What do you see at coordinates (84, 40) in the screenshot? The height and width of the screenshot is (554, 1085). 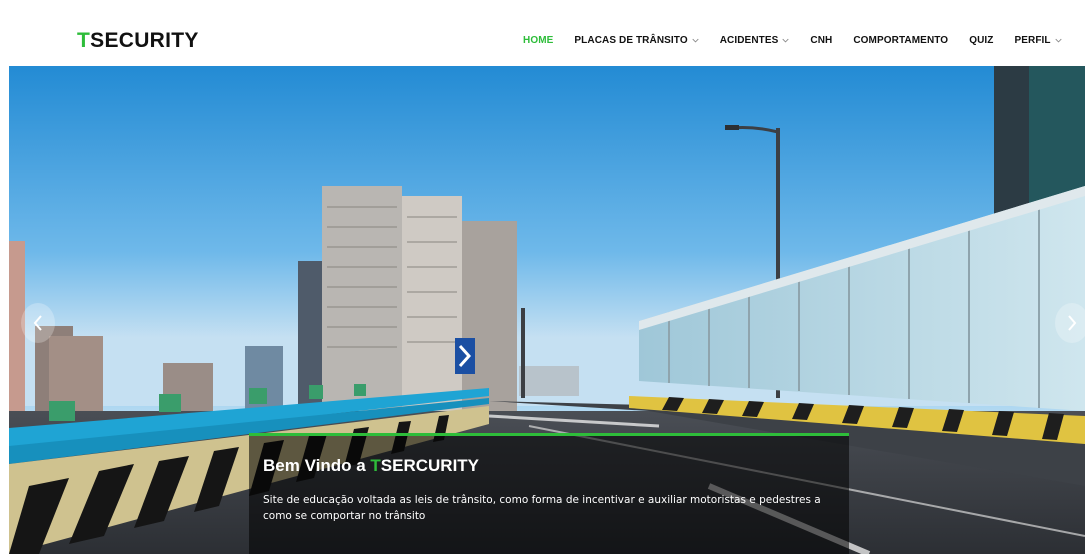 I see `brand-logo-accent: T` at bounding box center [84, 40].